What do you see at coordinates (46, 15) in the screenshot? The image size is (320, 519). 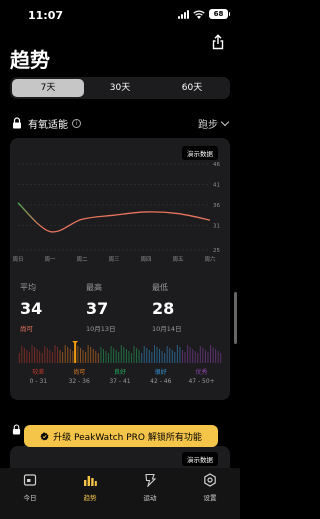 I see `status-time: 11:07` at bounding box center [46, 15].